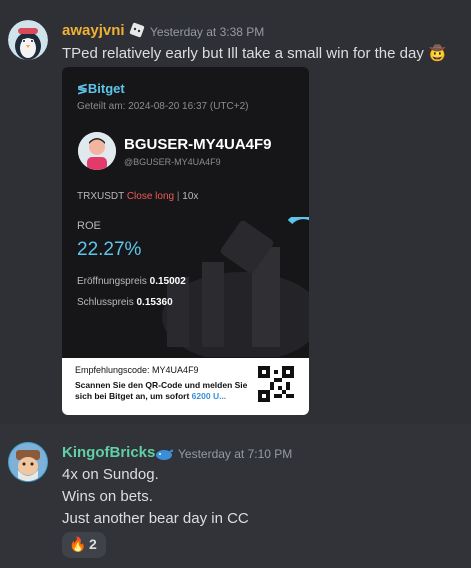 This screenshot has height=568, width=471. Describe the element at coordinates (137, 30) in the screenshot. I see `dice-icon` at that location.